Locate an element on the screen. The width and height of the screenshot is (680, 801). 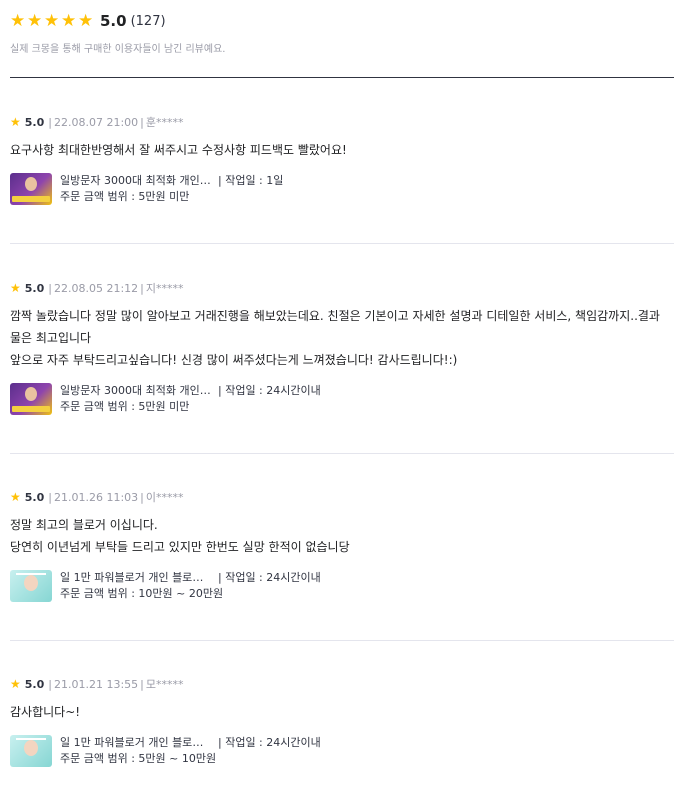
review-text: 요구사항 최대한반영해서 잘 써주시고 수정사항 피드백도 빨랐어요! is located at coordinates (342, 150).